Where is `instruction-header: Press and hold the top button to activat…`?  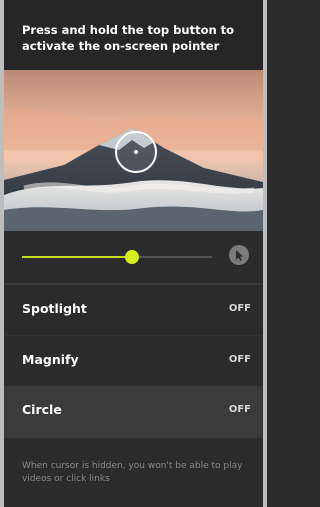
instruction-header: Press and hold the top button to activat… is located at coordinates (133, 35).